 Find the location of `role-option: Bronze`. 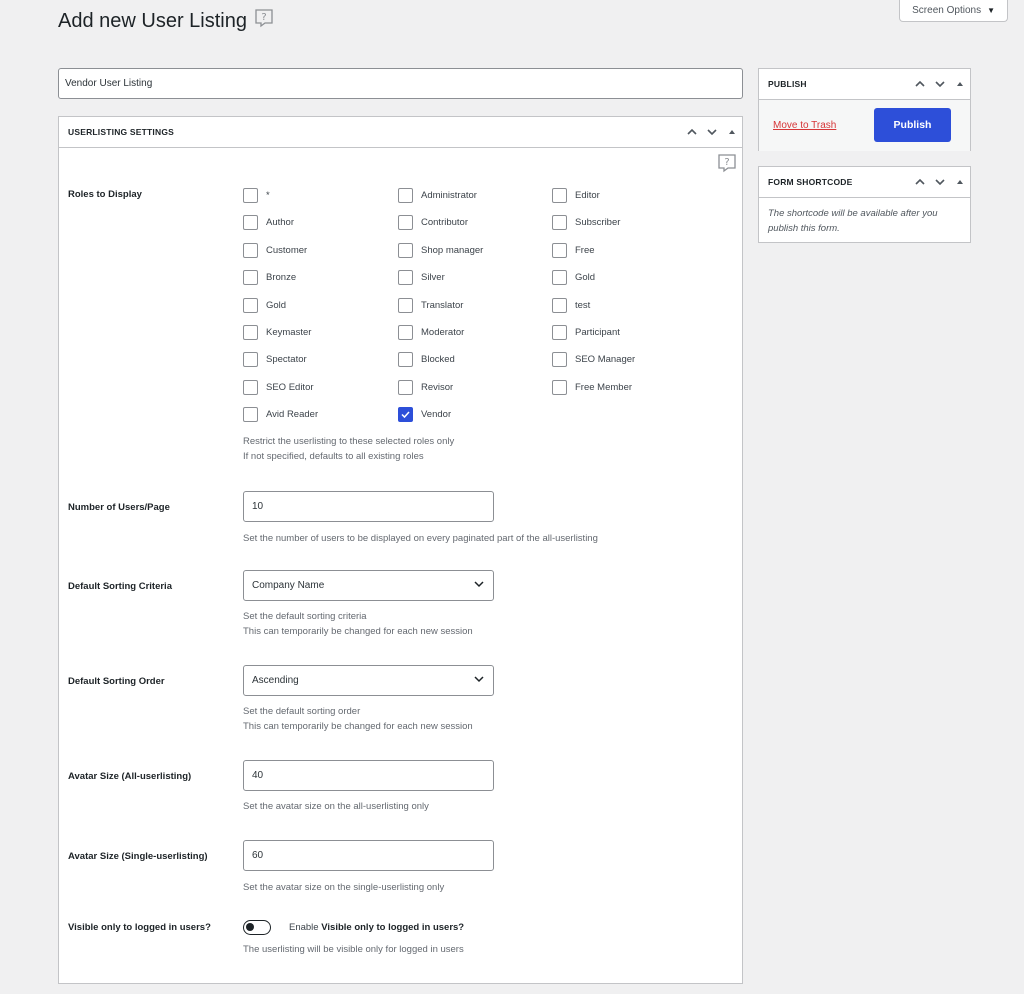

role-option: Bronze is located at coordinates (269, 278).